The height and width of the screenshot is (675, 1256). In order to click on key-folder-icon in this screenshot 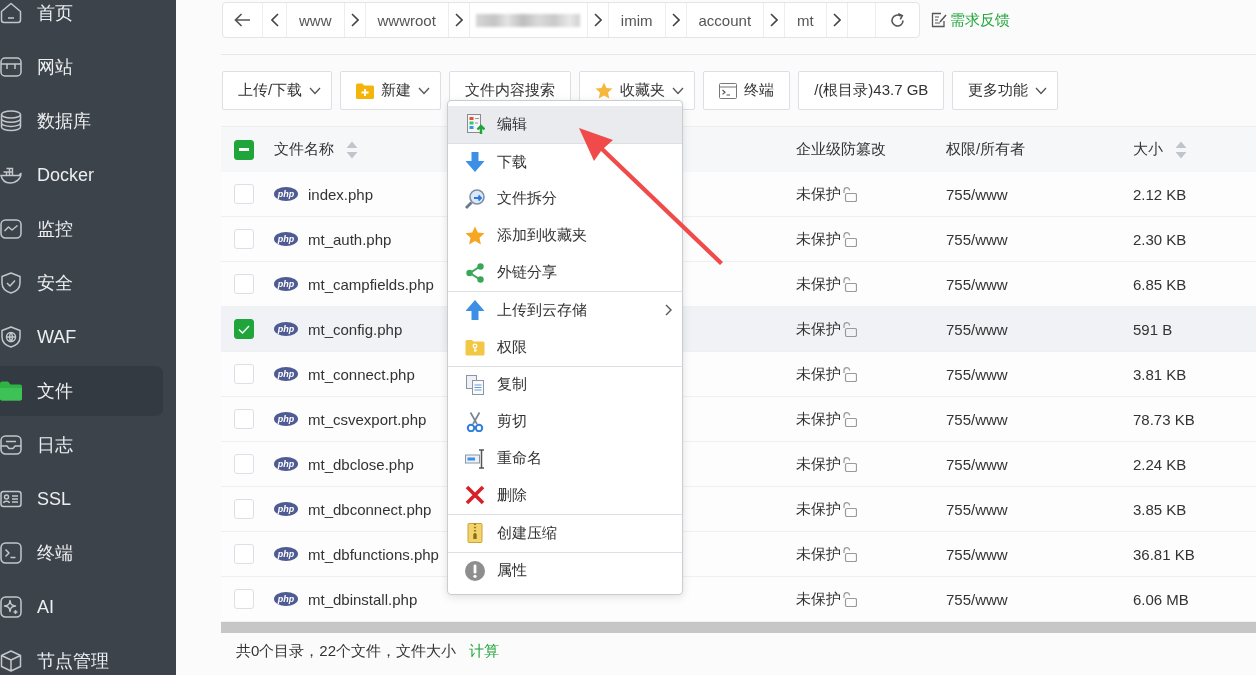, I will do `click(475, 347)`.